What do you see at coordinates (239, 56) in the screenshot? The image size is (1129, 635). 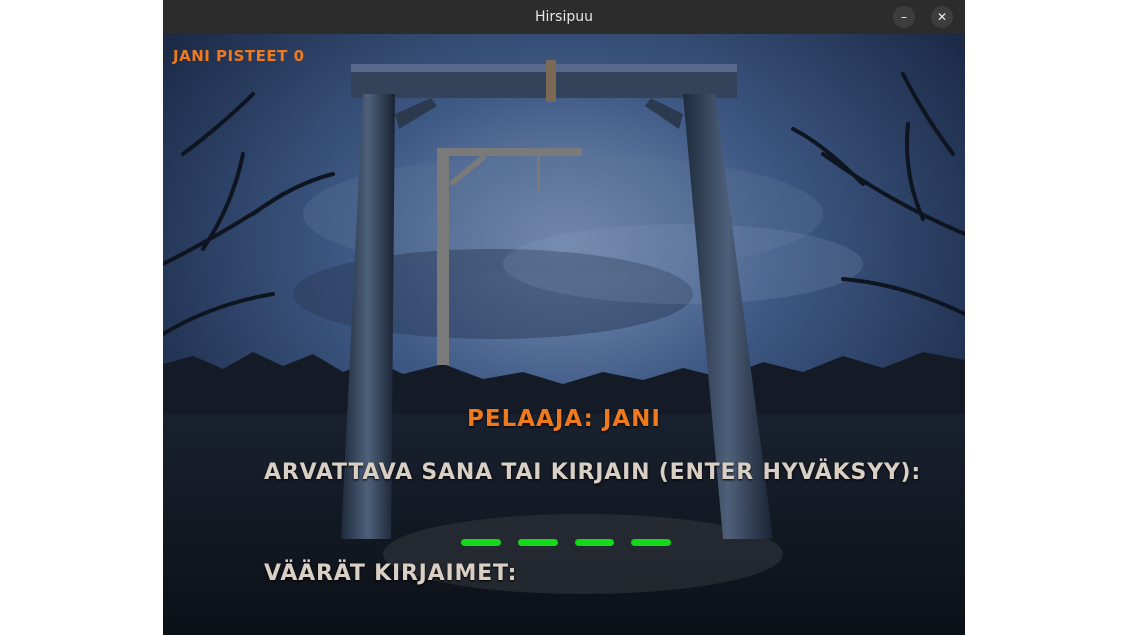 I see `player-score: JANI PISTEET 0` at bounding box center [239, 56].